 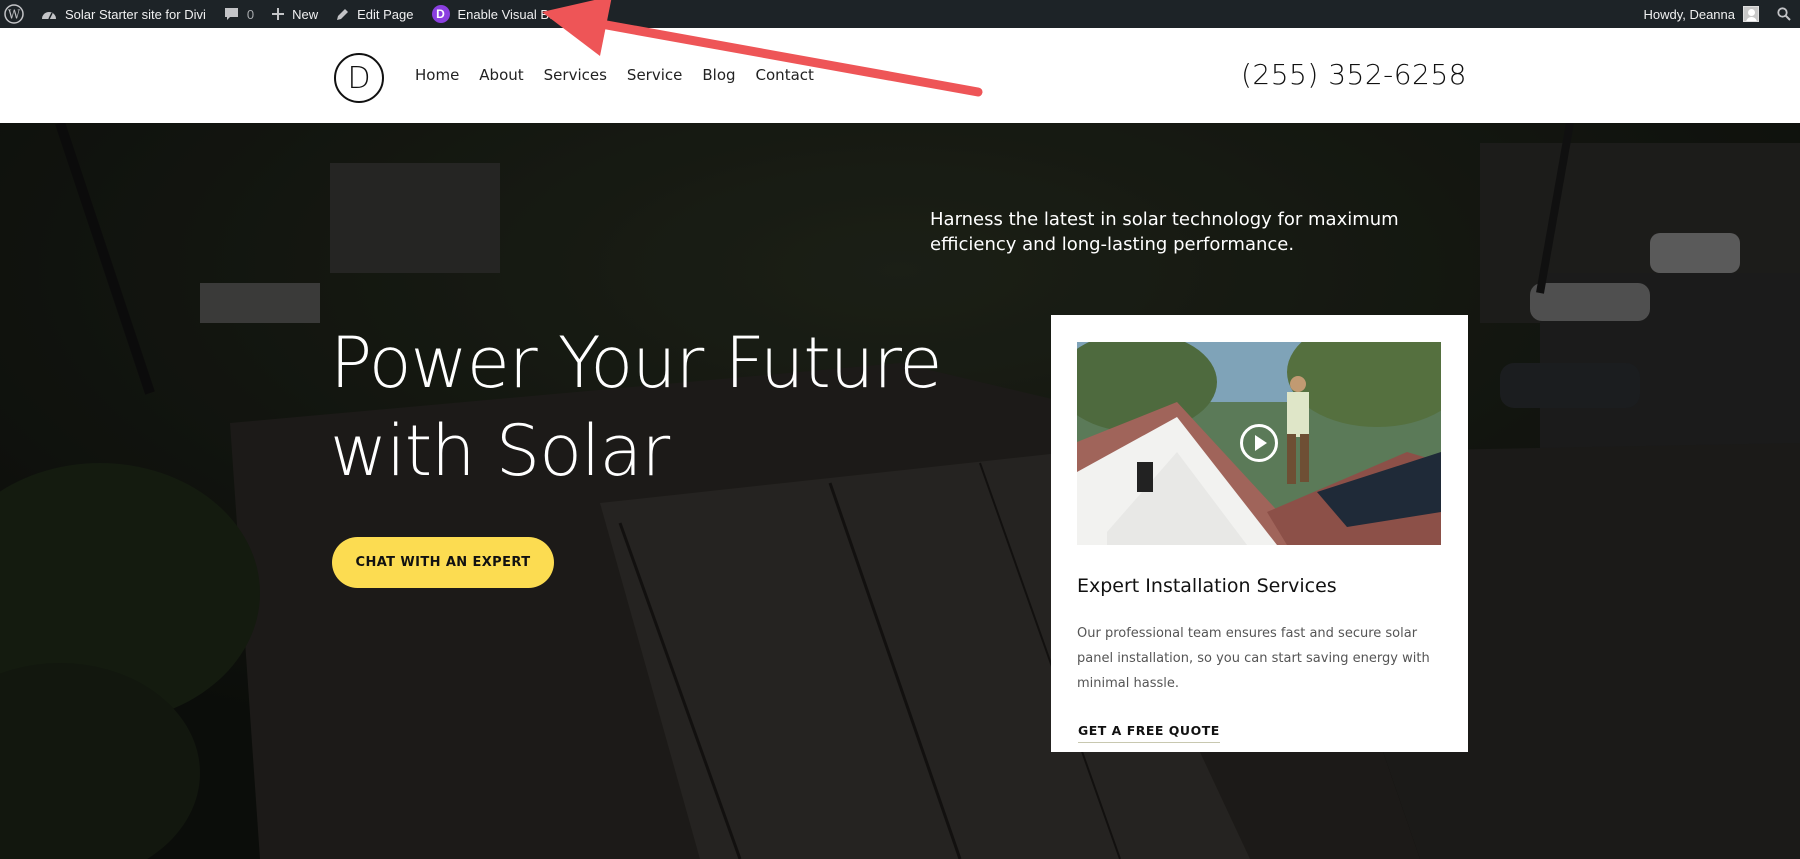 I want to click on site-name-menu: Solar Starter site for Divi, so click(x=123, y=14).